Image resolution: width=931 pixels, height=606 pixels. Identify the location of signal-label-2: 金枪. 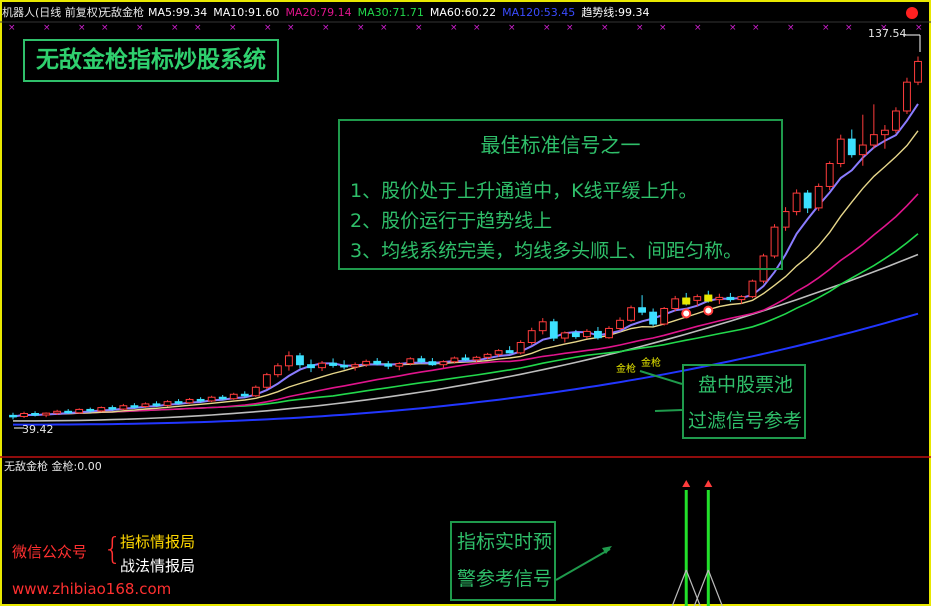
(651, 363).